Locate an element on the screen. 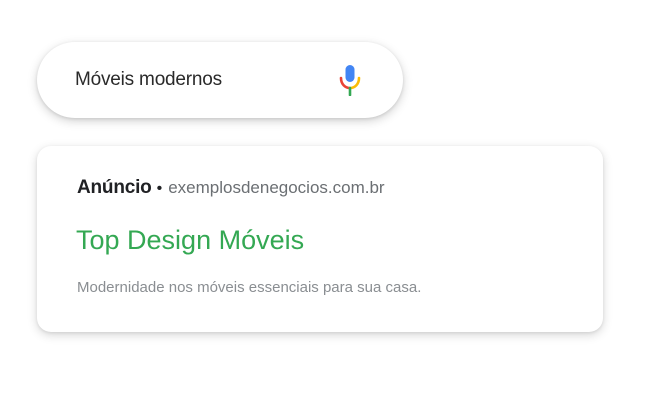 This screenshot has height=404, width=662. ad-header: Anúncio • exemplosdenegocios.com.br is located at coordinates (231, 188).